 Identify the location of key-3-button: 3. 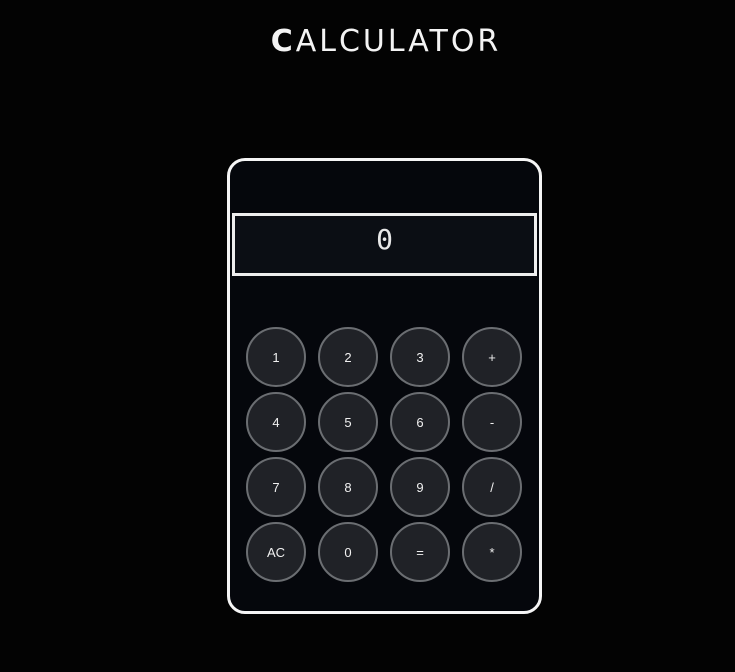
(420, 357).